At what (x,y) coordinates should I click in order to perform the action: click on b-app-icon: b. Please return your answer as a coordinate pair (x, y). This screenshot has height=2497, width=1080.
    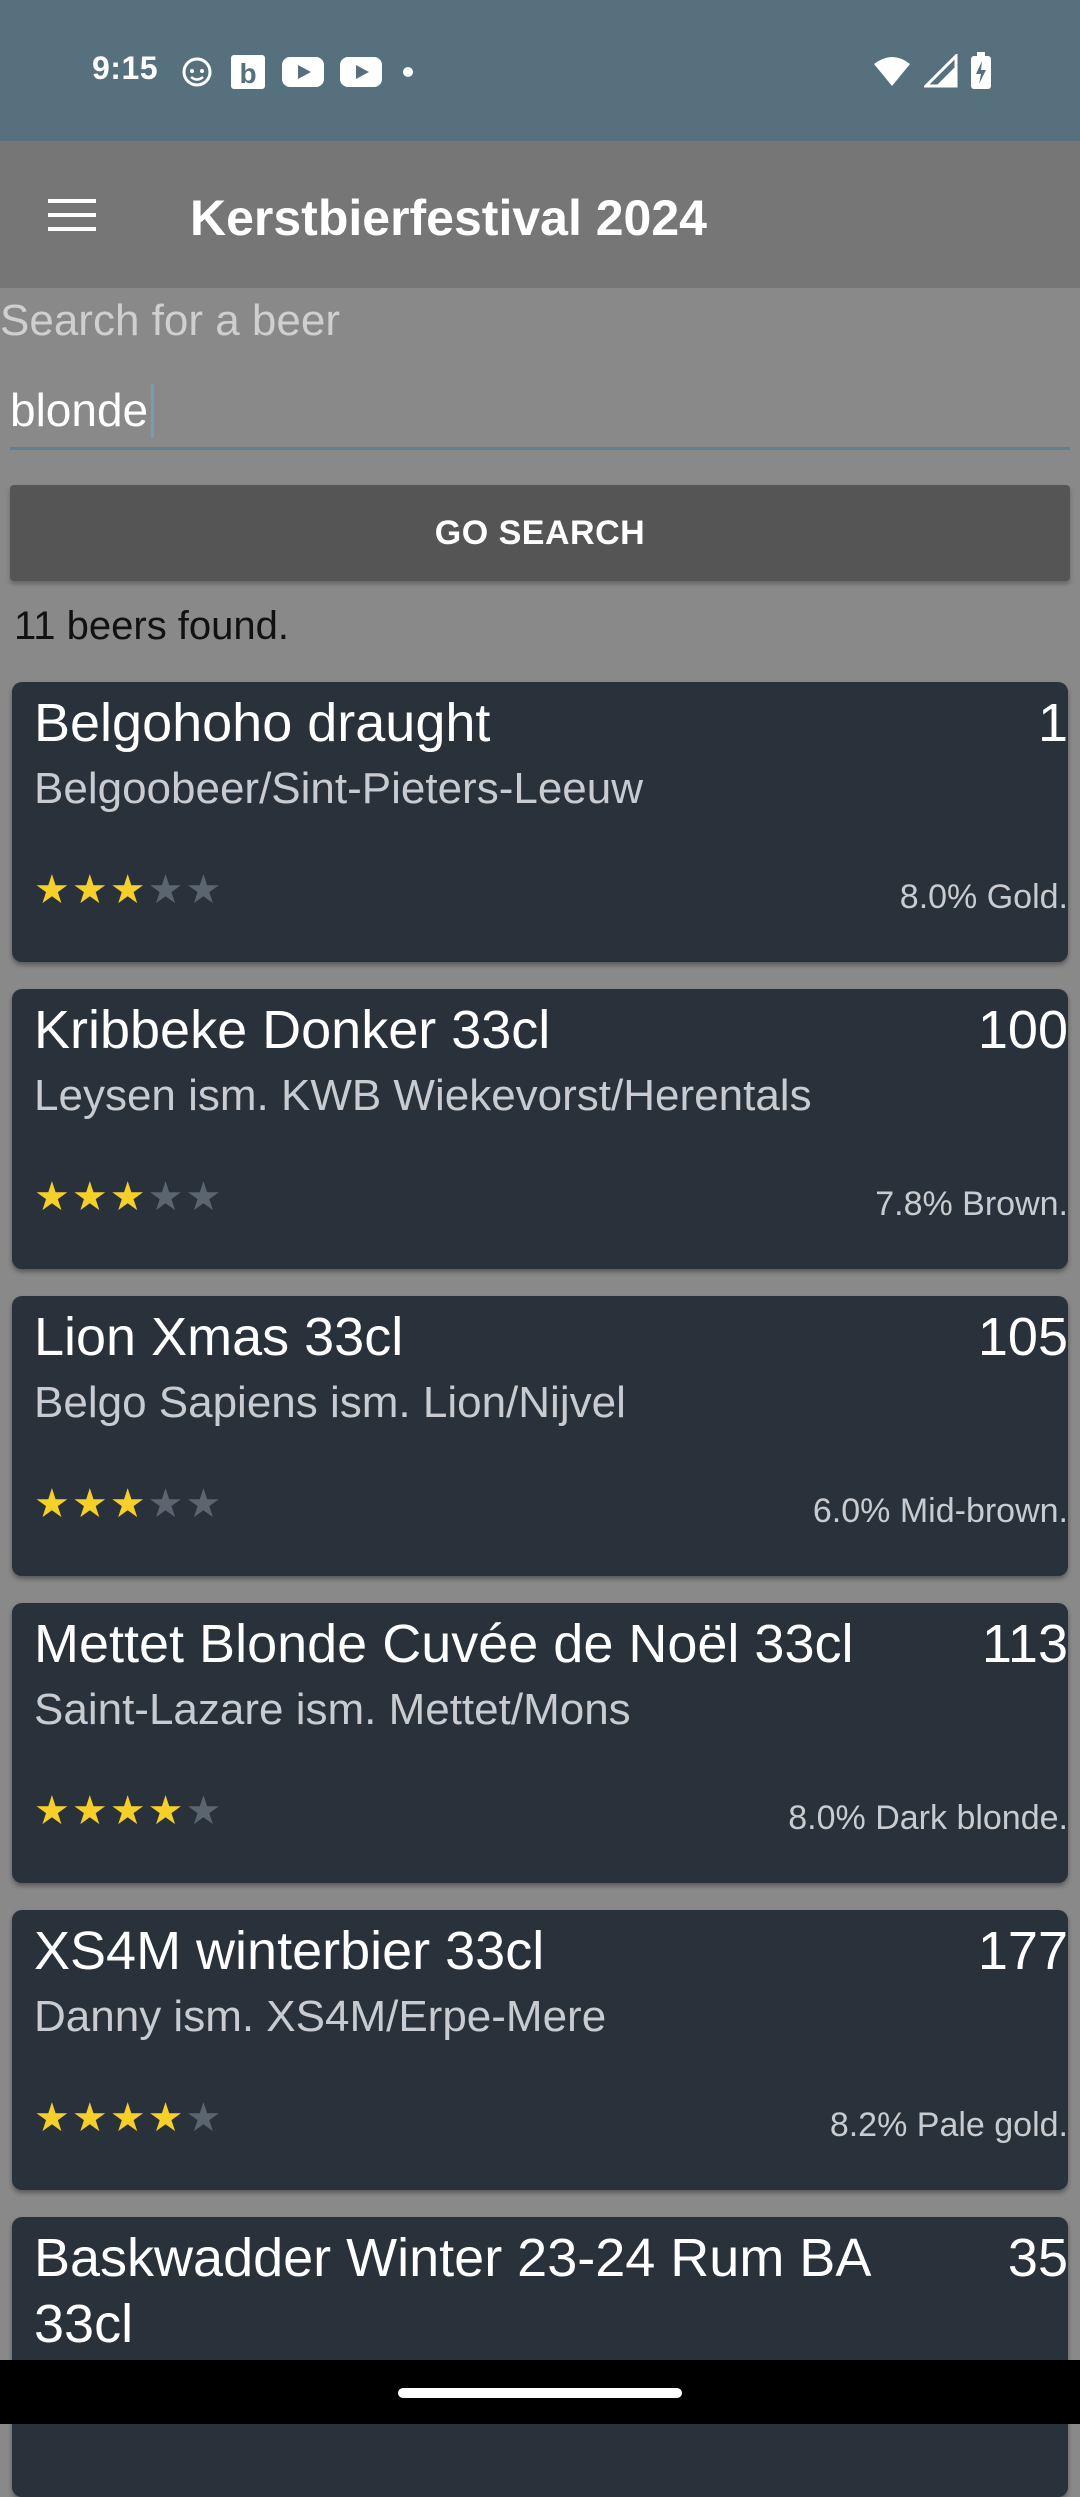
    Looking at the image, I should click on (248, 72).